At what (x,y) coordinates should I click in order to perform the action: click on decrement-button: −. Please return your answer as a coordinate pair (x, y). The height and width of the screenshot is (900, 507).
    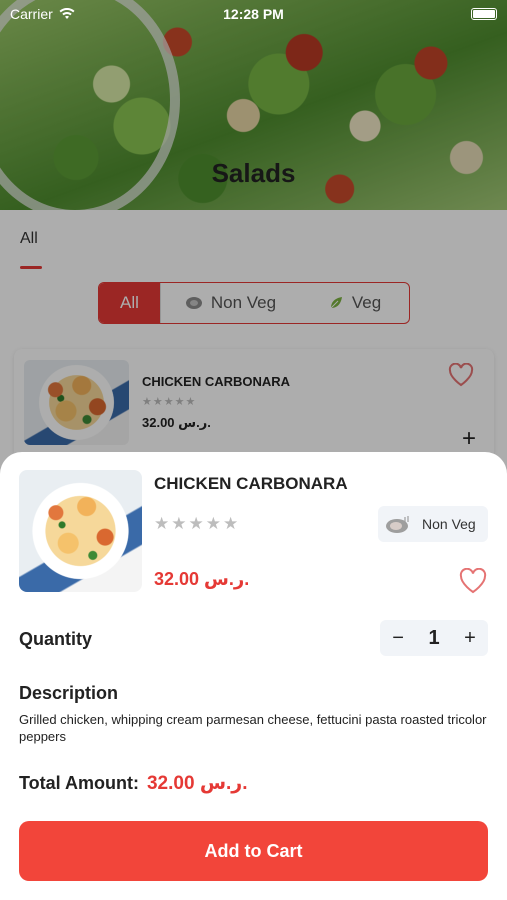
    Looking at the image, I should click on (398, 638).